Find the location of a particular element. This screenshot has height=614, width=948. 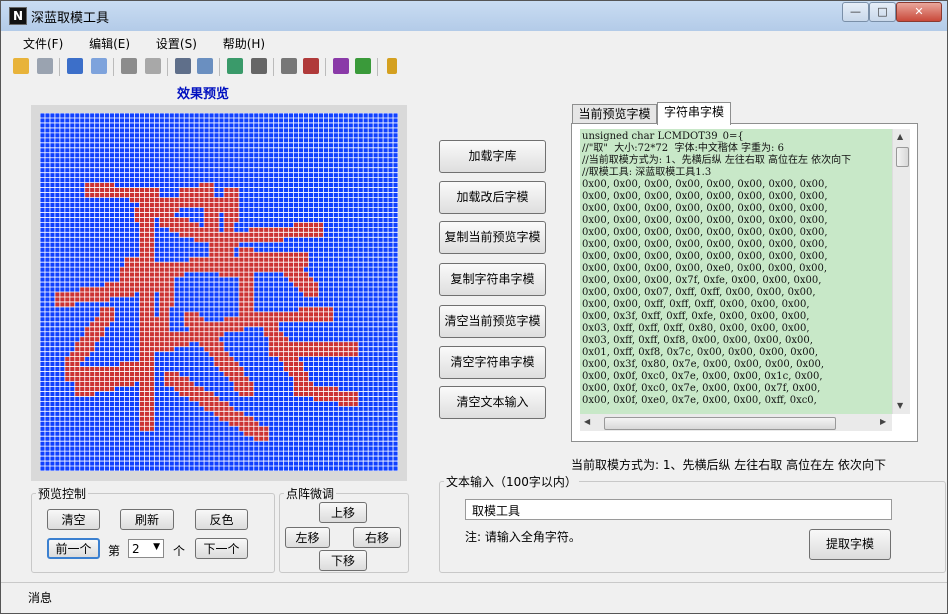

save-all-icon is located at coordinates (153, 66).